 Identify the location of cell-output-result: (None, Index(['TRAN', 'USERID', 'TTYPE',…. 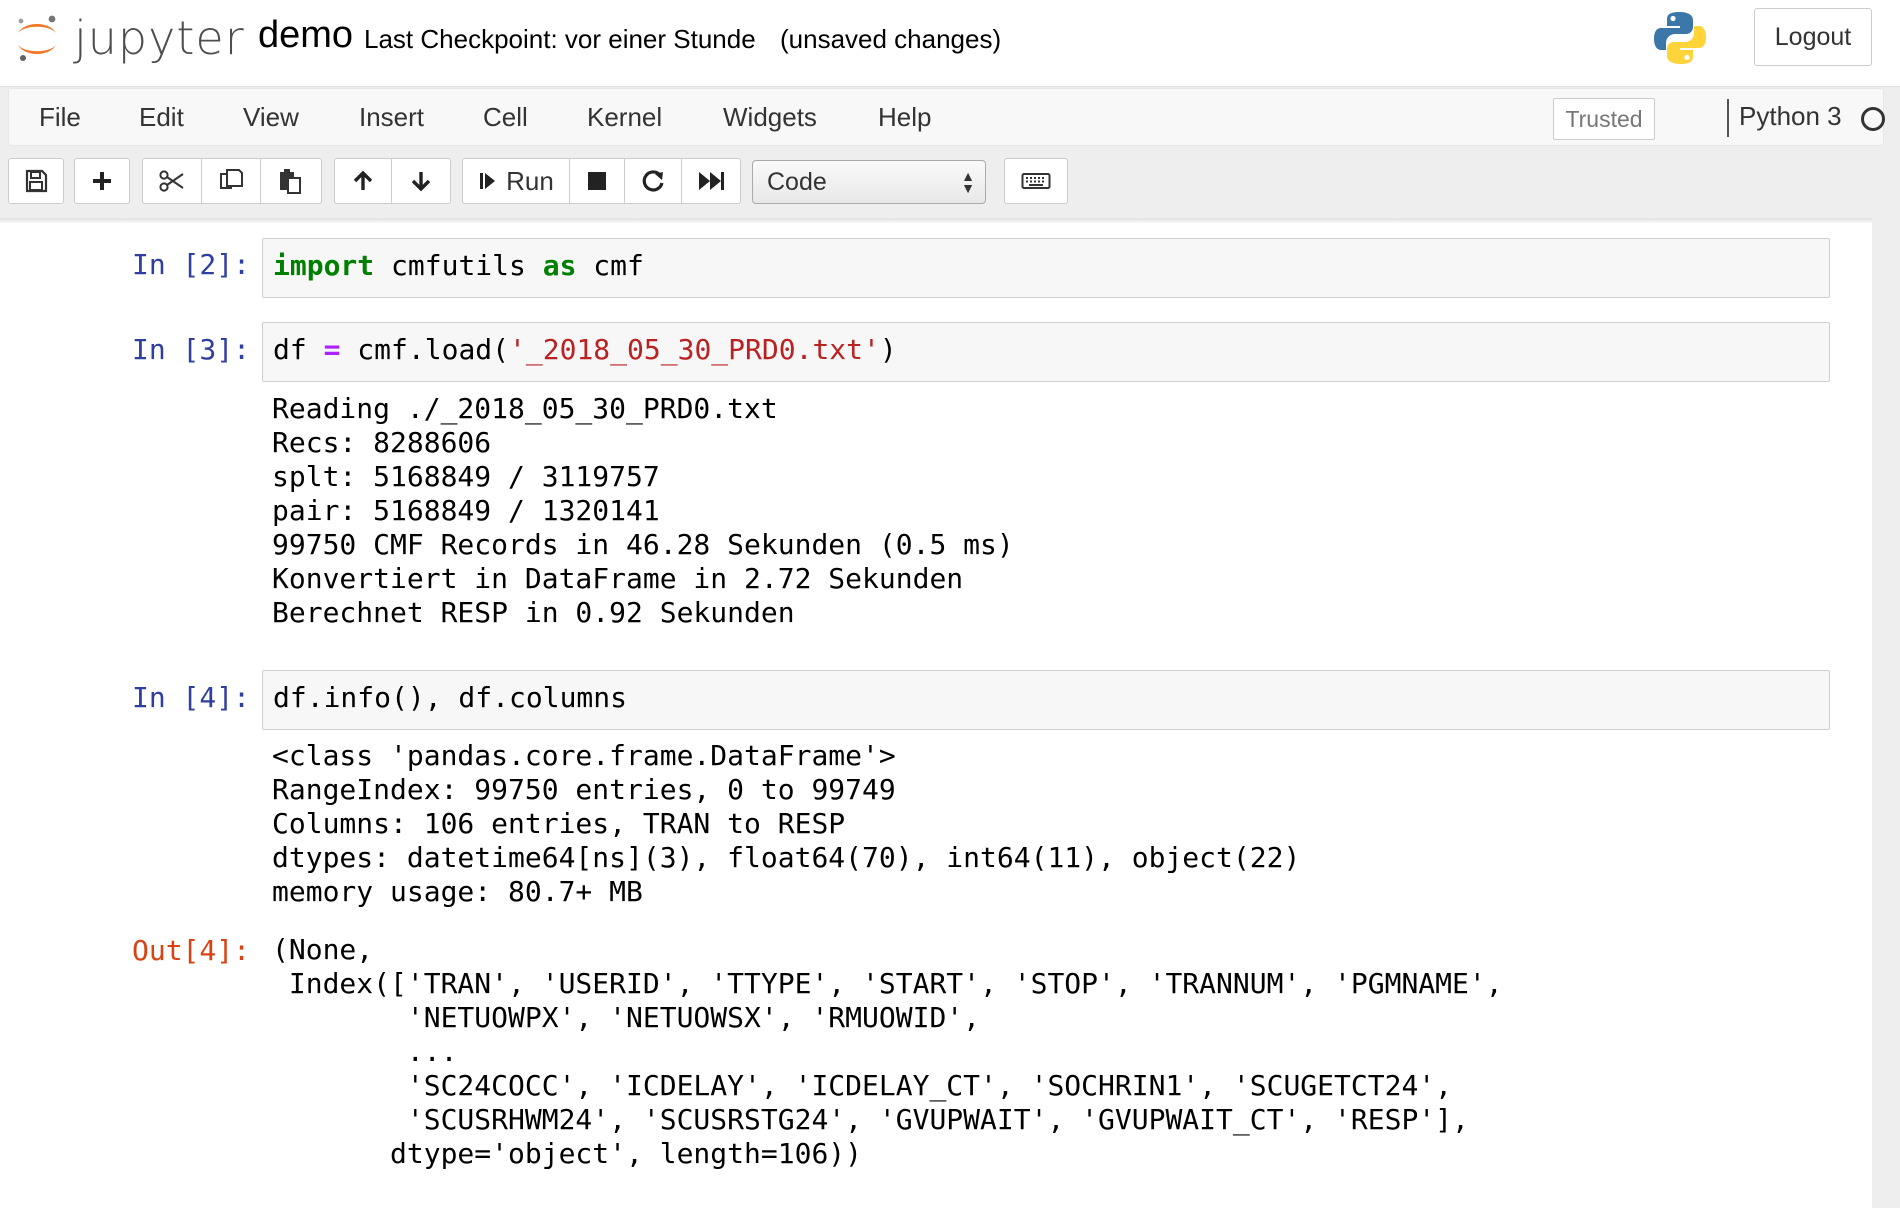
(887, 1051).